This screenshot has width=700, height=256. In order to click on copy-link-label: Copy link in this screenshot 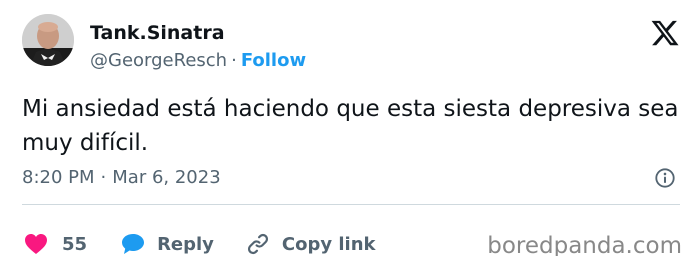, I will do `click(328, 244)`.